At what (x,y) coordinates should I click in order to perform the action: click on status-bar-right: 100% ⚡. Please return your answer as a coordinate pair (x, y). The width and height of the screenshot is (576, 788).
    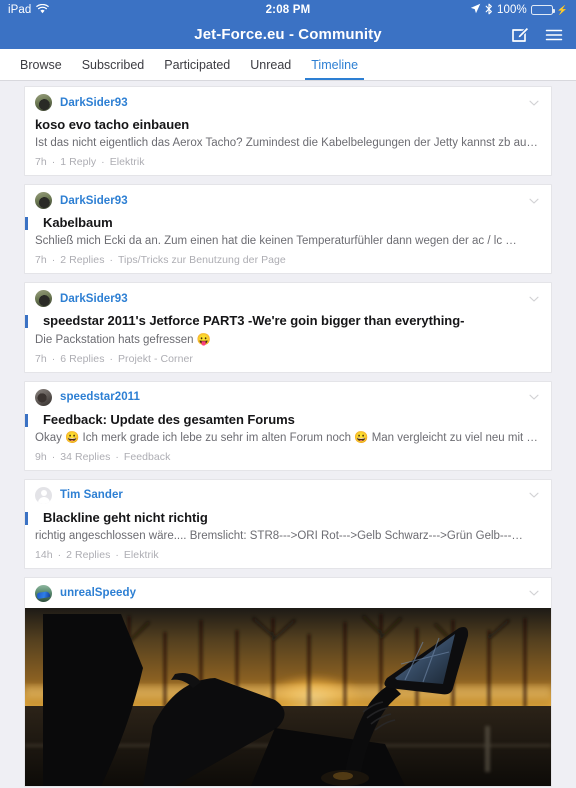
    Looking at the image, I should click on (519, 10).